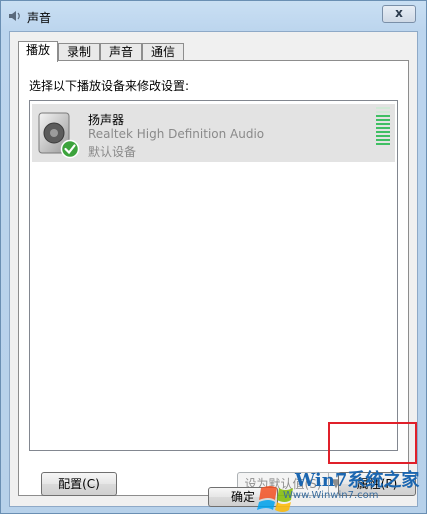 The width and height of the screenshot is (427, 514). What do you see at coordinates (399, 14) in the screenshot?
I see `close-button: x` at bounding box center [399, 14].